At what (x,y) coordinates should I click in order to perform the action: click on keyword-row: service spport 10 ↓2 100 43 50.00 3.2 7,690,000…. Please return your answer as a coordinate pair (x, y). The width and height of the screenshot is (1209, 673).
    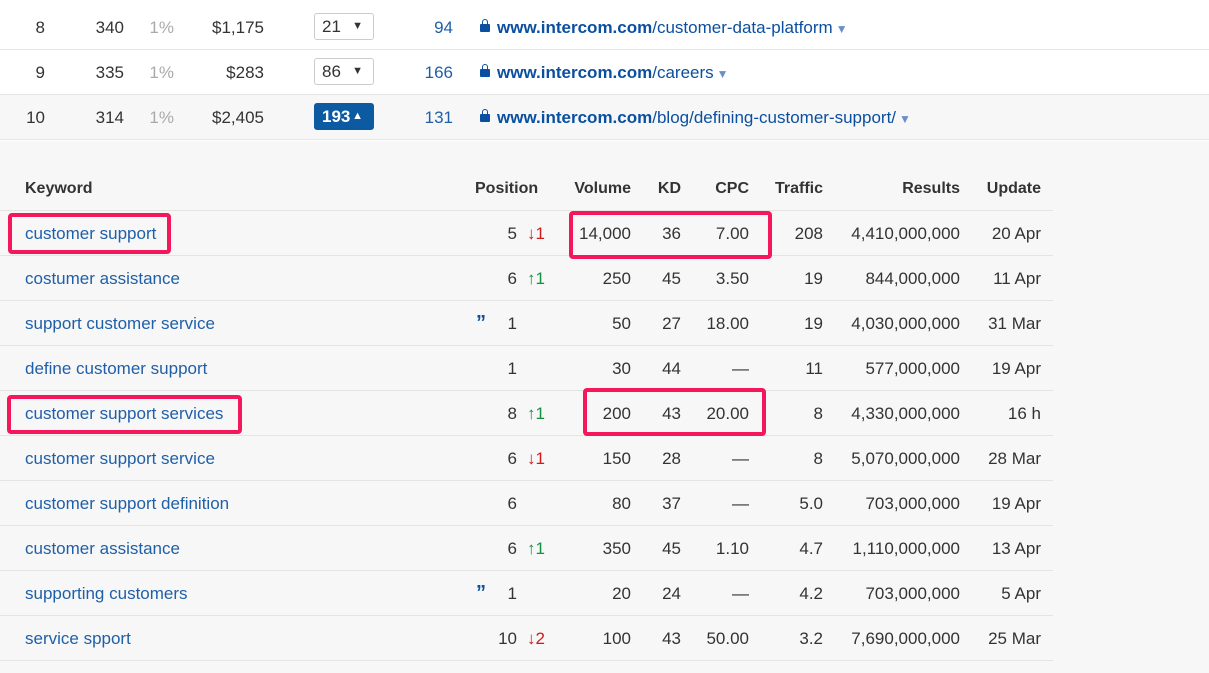
    Looking at the image, I should click on (526, 638).